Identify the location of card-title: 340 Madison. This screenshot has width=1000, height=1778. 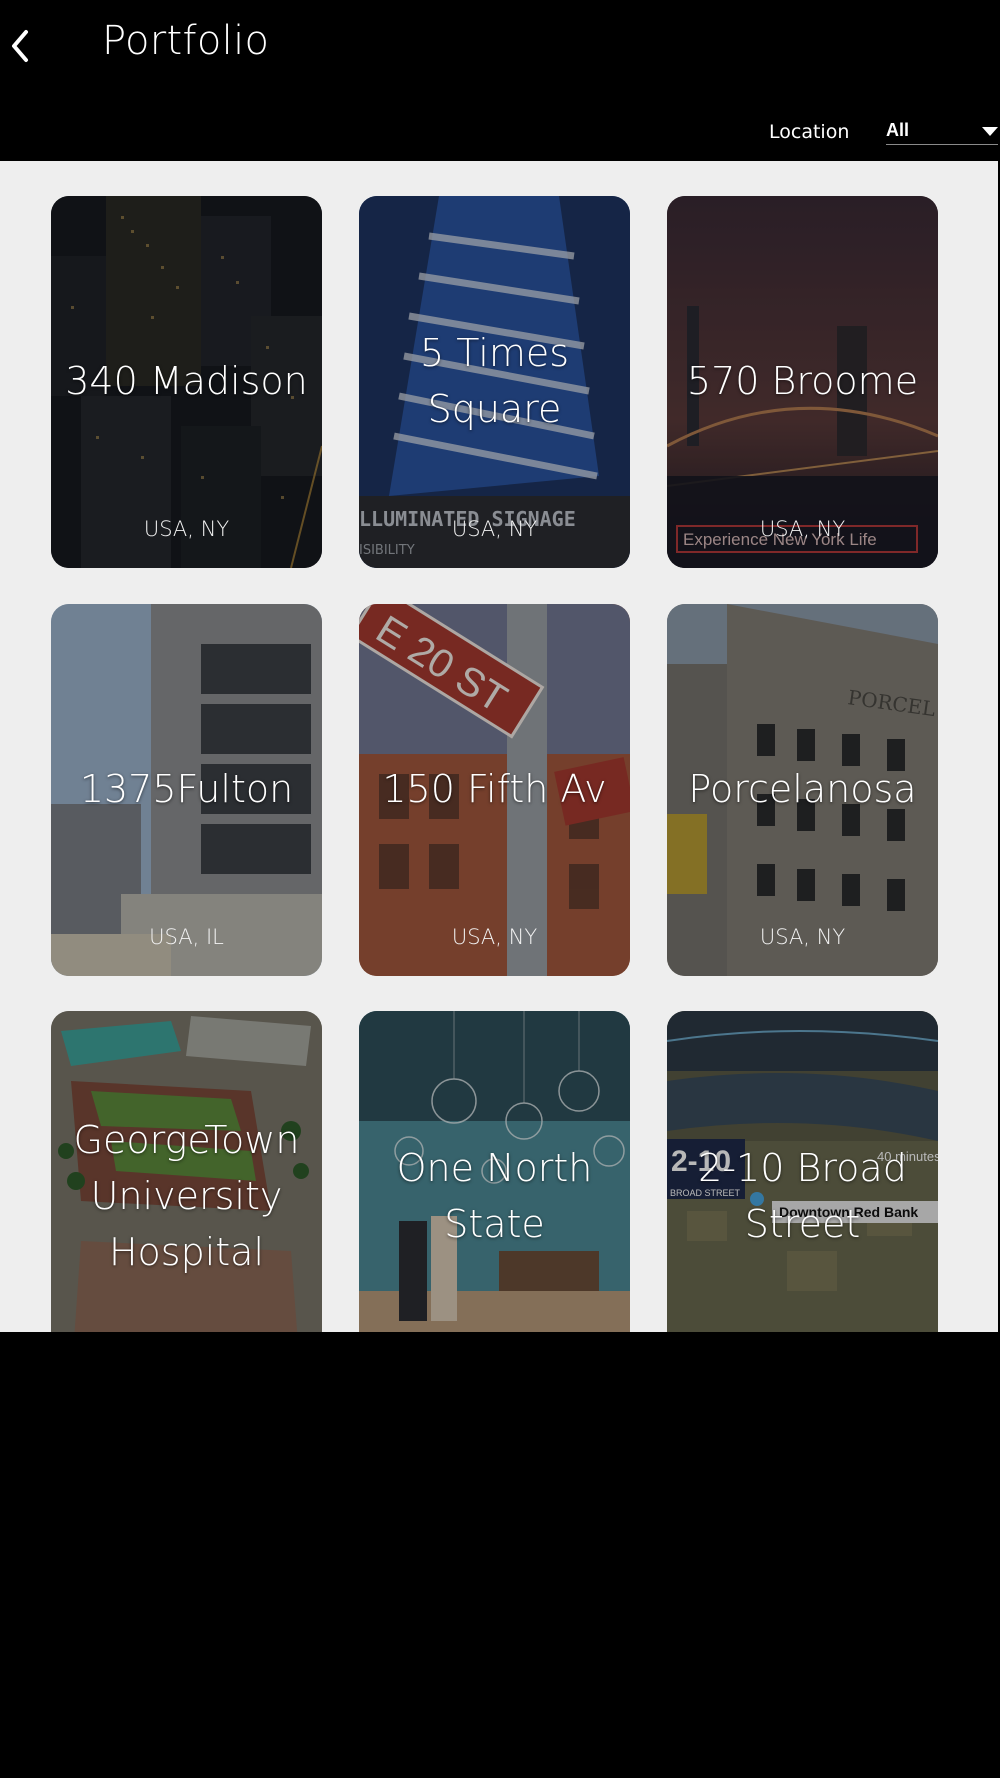
(186, 381).